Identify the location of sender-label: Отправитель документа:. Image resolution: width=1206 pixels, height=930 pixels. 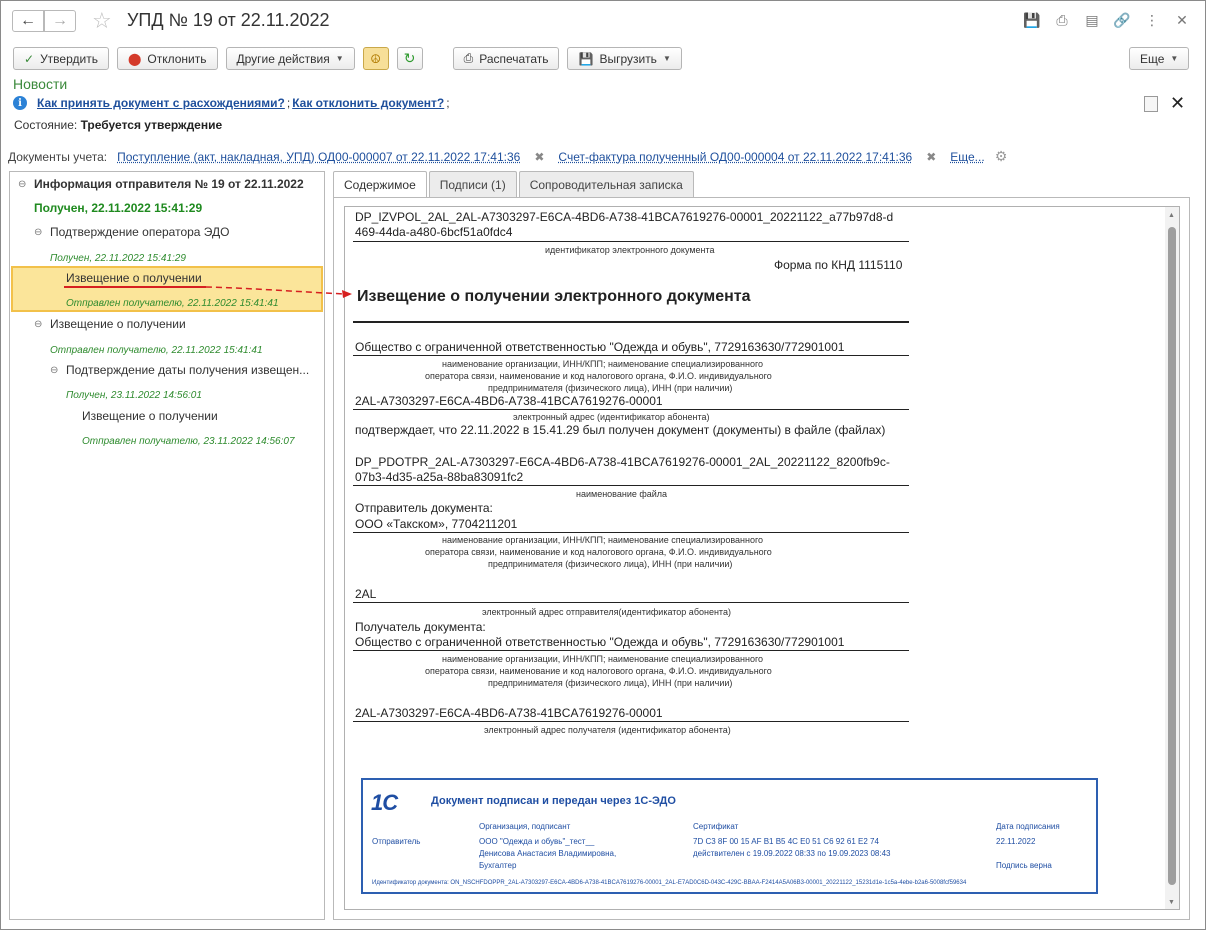
(424, 508).